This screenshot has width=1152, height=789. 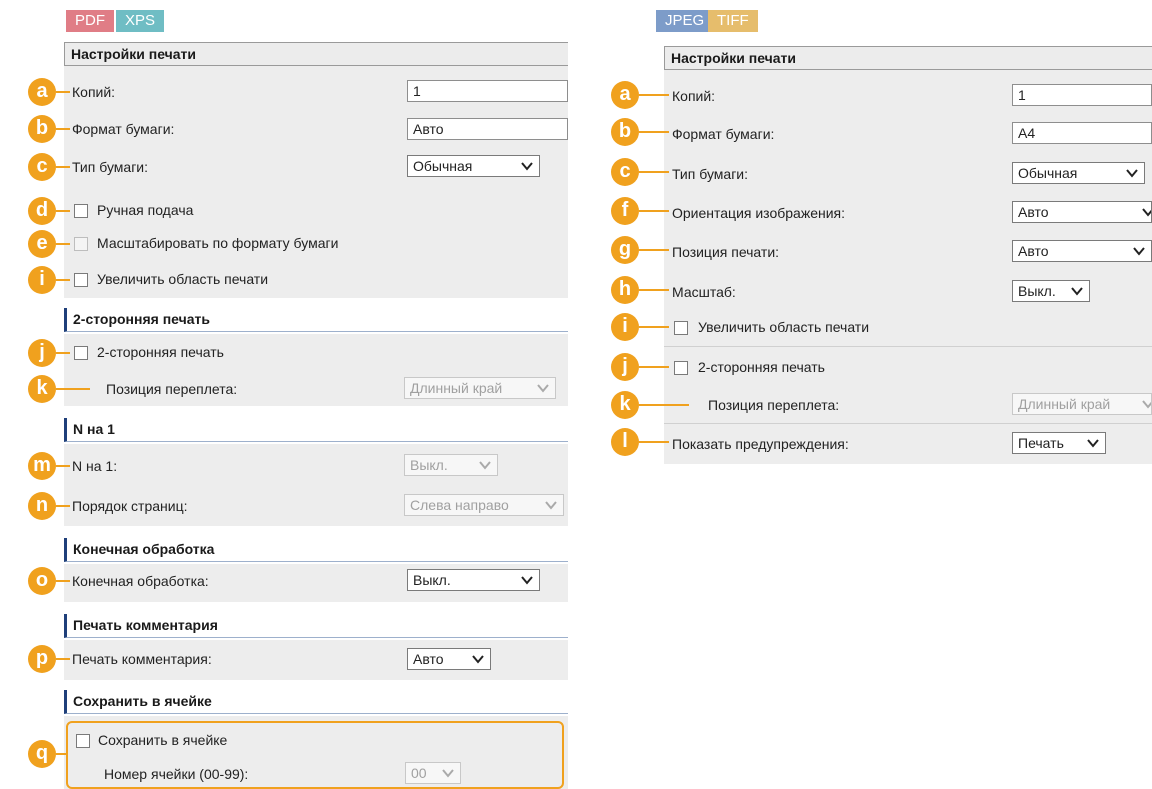 I want to click on select-value: Слева направо, so click(x=459, y=505).